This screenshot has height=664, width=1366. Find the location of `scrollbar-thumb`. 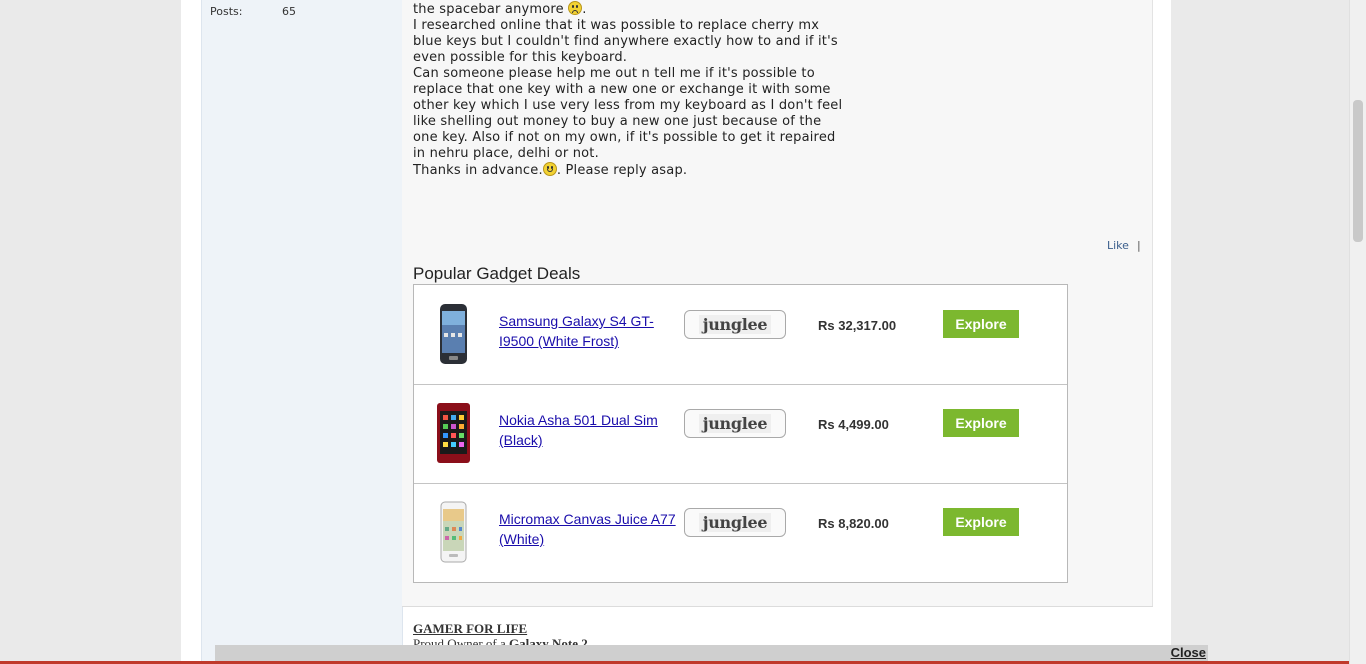

scrollbar-thumb is located at coordinates (1358, 171).